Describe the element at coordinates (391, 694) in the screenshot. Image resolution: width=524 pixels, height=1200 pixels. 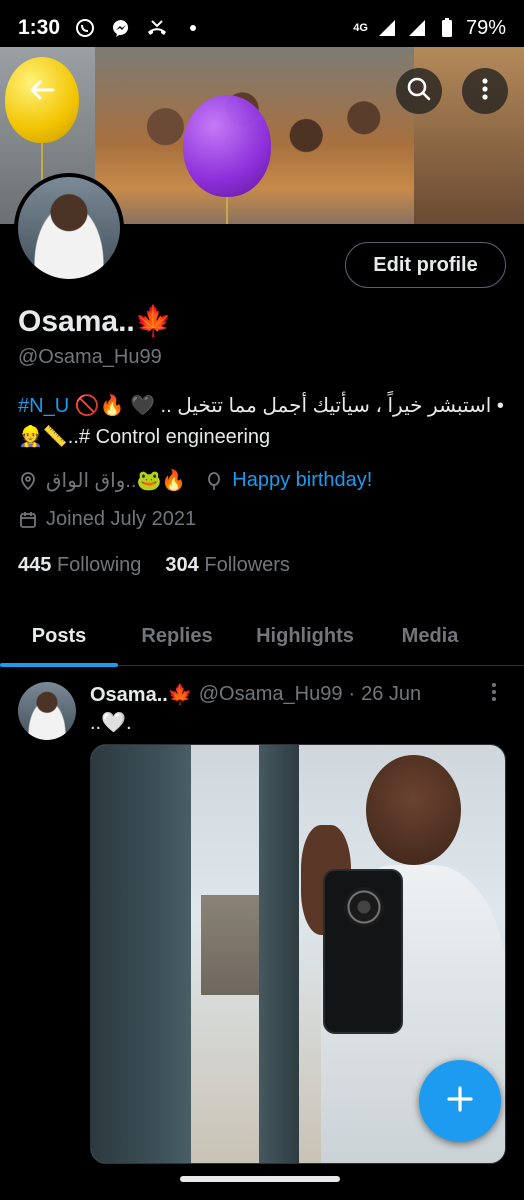
I see `post-date: 26 Jun` at that location.